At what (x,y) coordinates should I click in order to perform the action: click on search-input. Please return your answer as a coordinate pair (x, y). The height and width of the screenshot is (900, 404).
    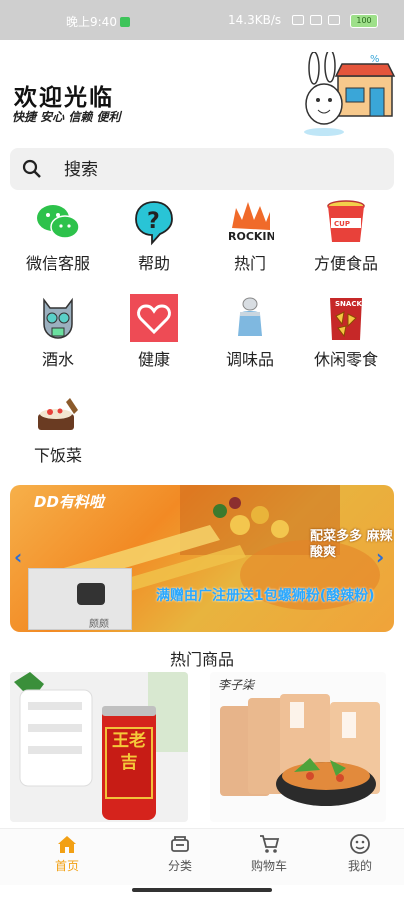
    Looking at the image, I should click on (214, 170).